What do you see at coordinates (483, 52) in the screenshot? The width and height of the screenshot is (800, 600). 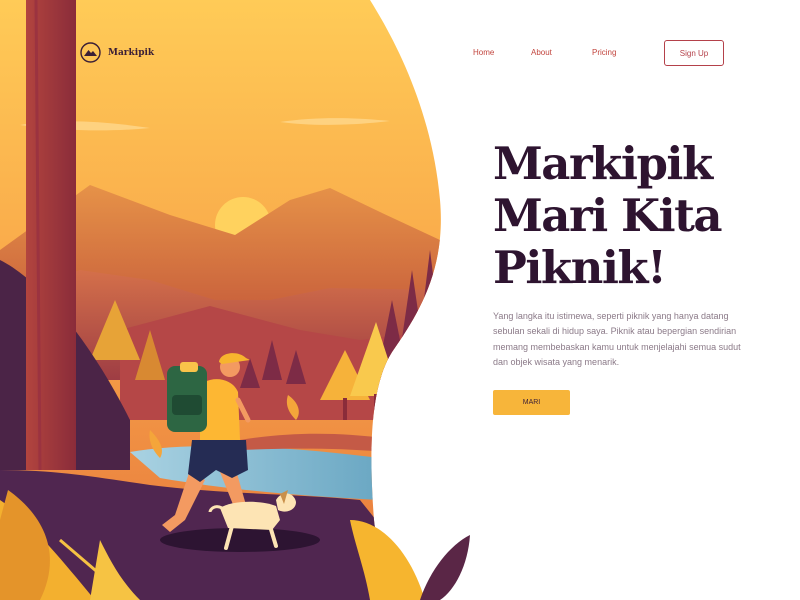 I see `nav-link-home: Home` at bounding box center [483, 52].